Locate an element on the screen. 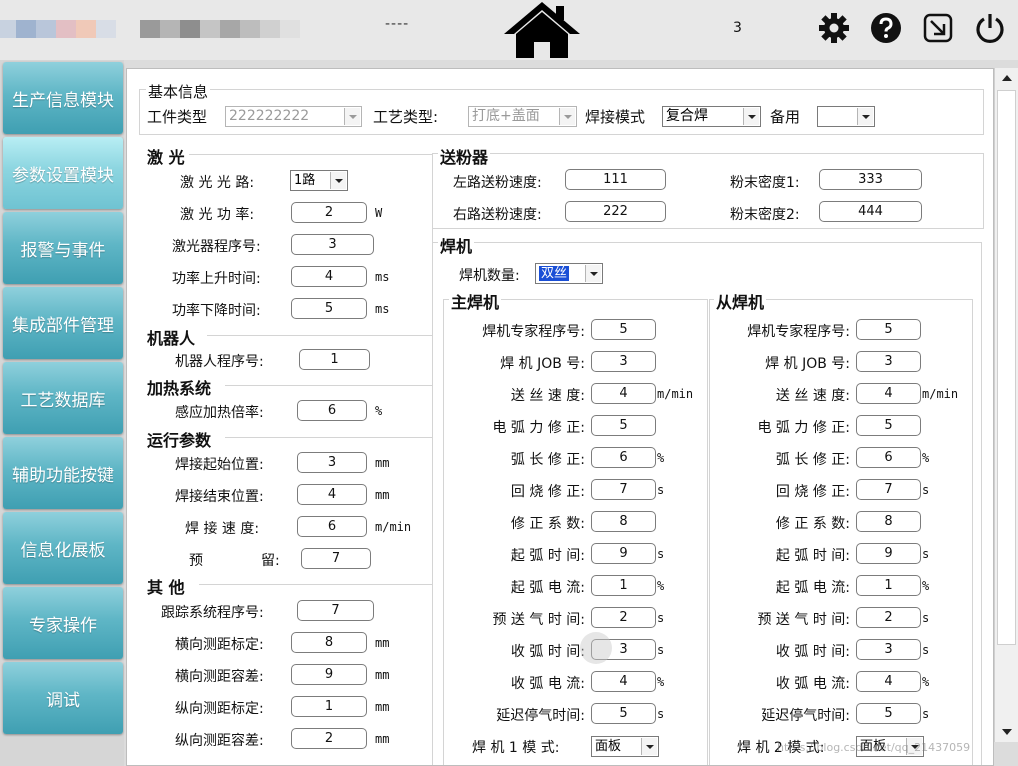  robot-program-field: 1 is located at coordinates (334, 359).